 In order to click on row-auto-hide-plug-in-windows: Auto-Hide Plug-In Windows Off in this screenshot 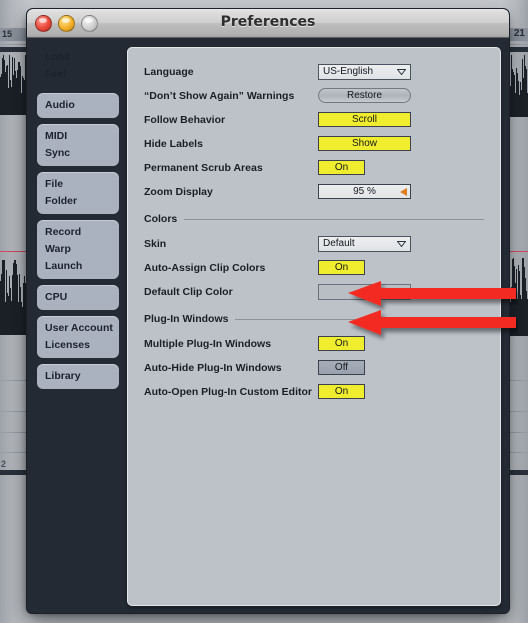, I will do `click(314, 367)`.